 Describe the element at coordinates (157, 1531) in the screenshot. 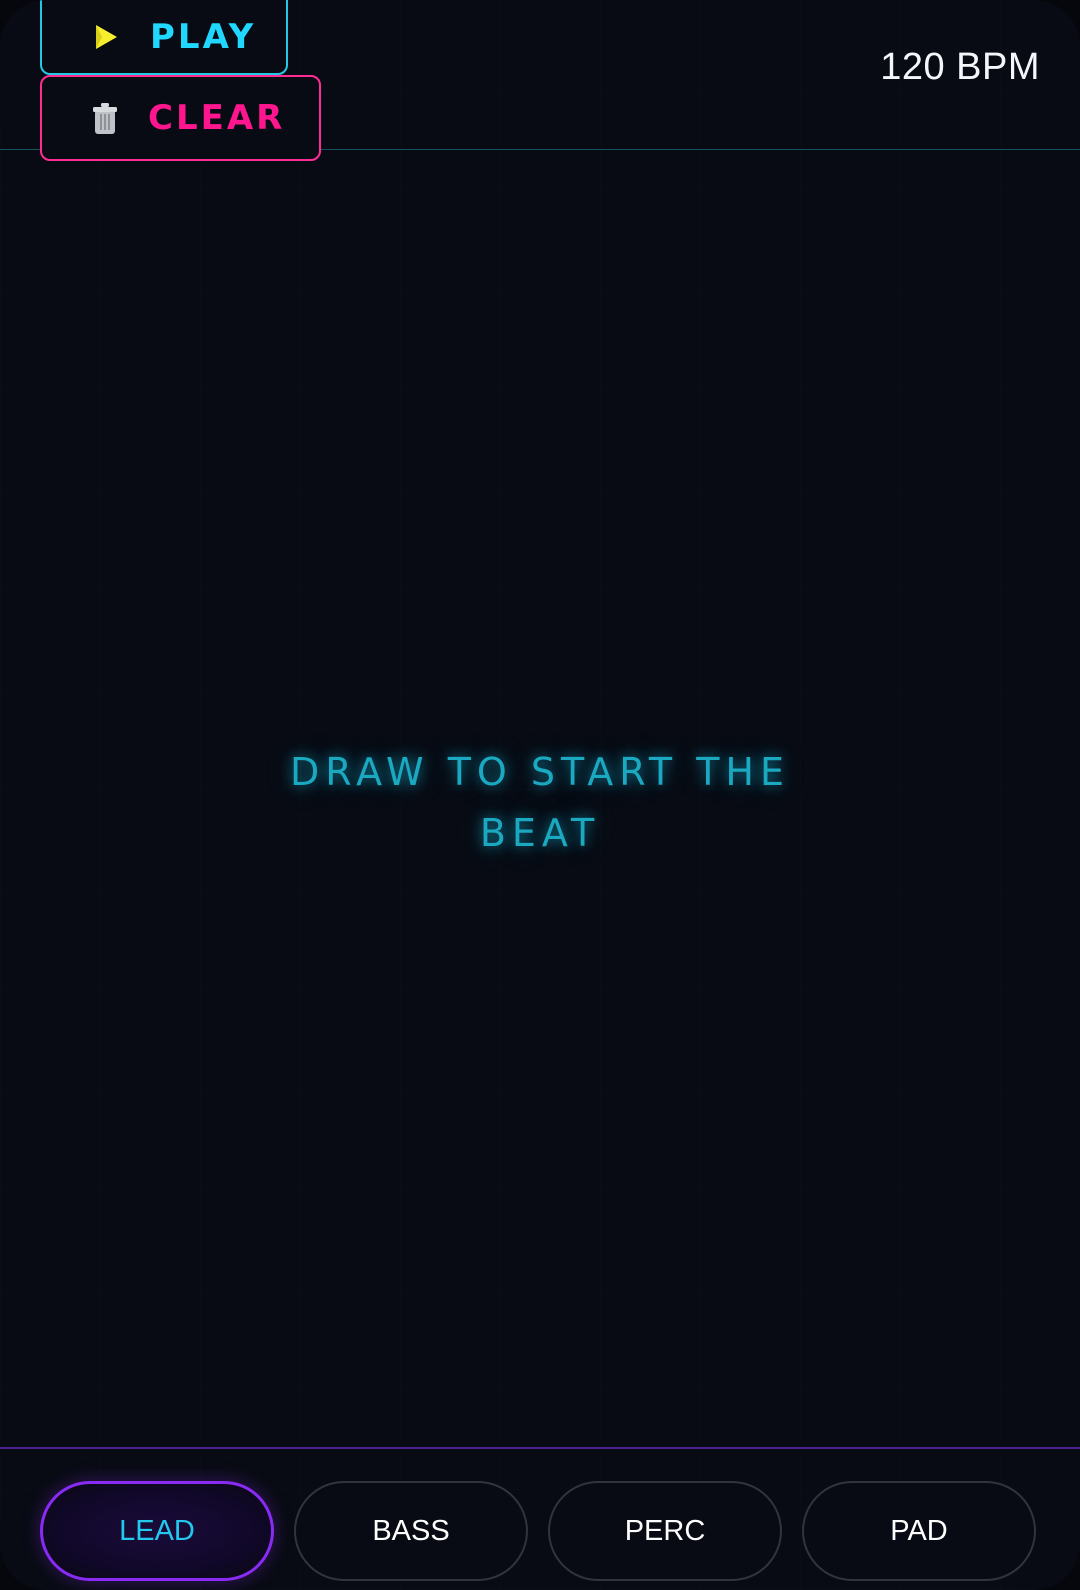

I see `tab-lead: LEAD` at that location.